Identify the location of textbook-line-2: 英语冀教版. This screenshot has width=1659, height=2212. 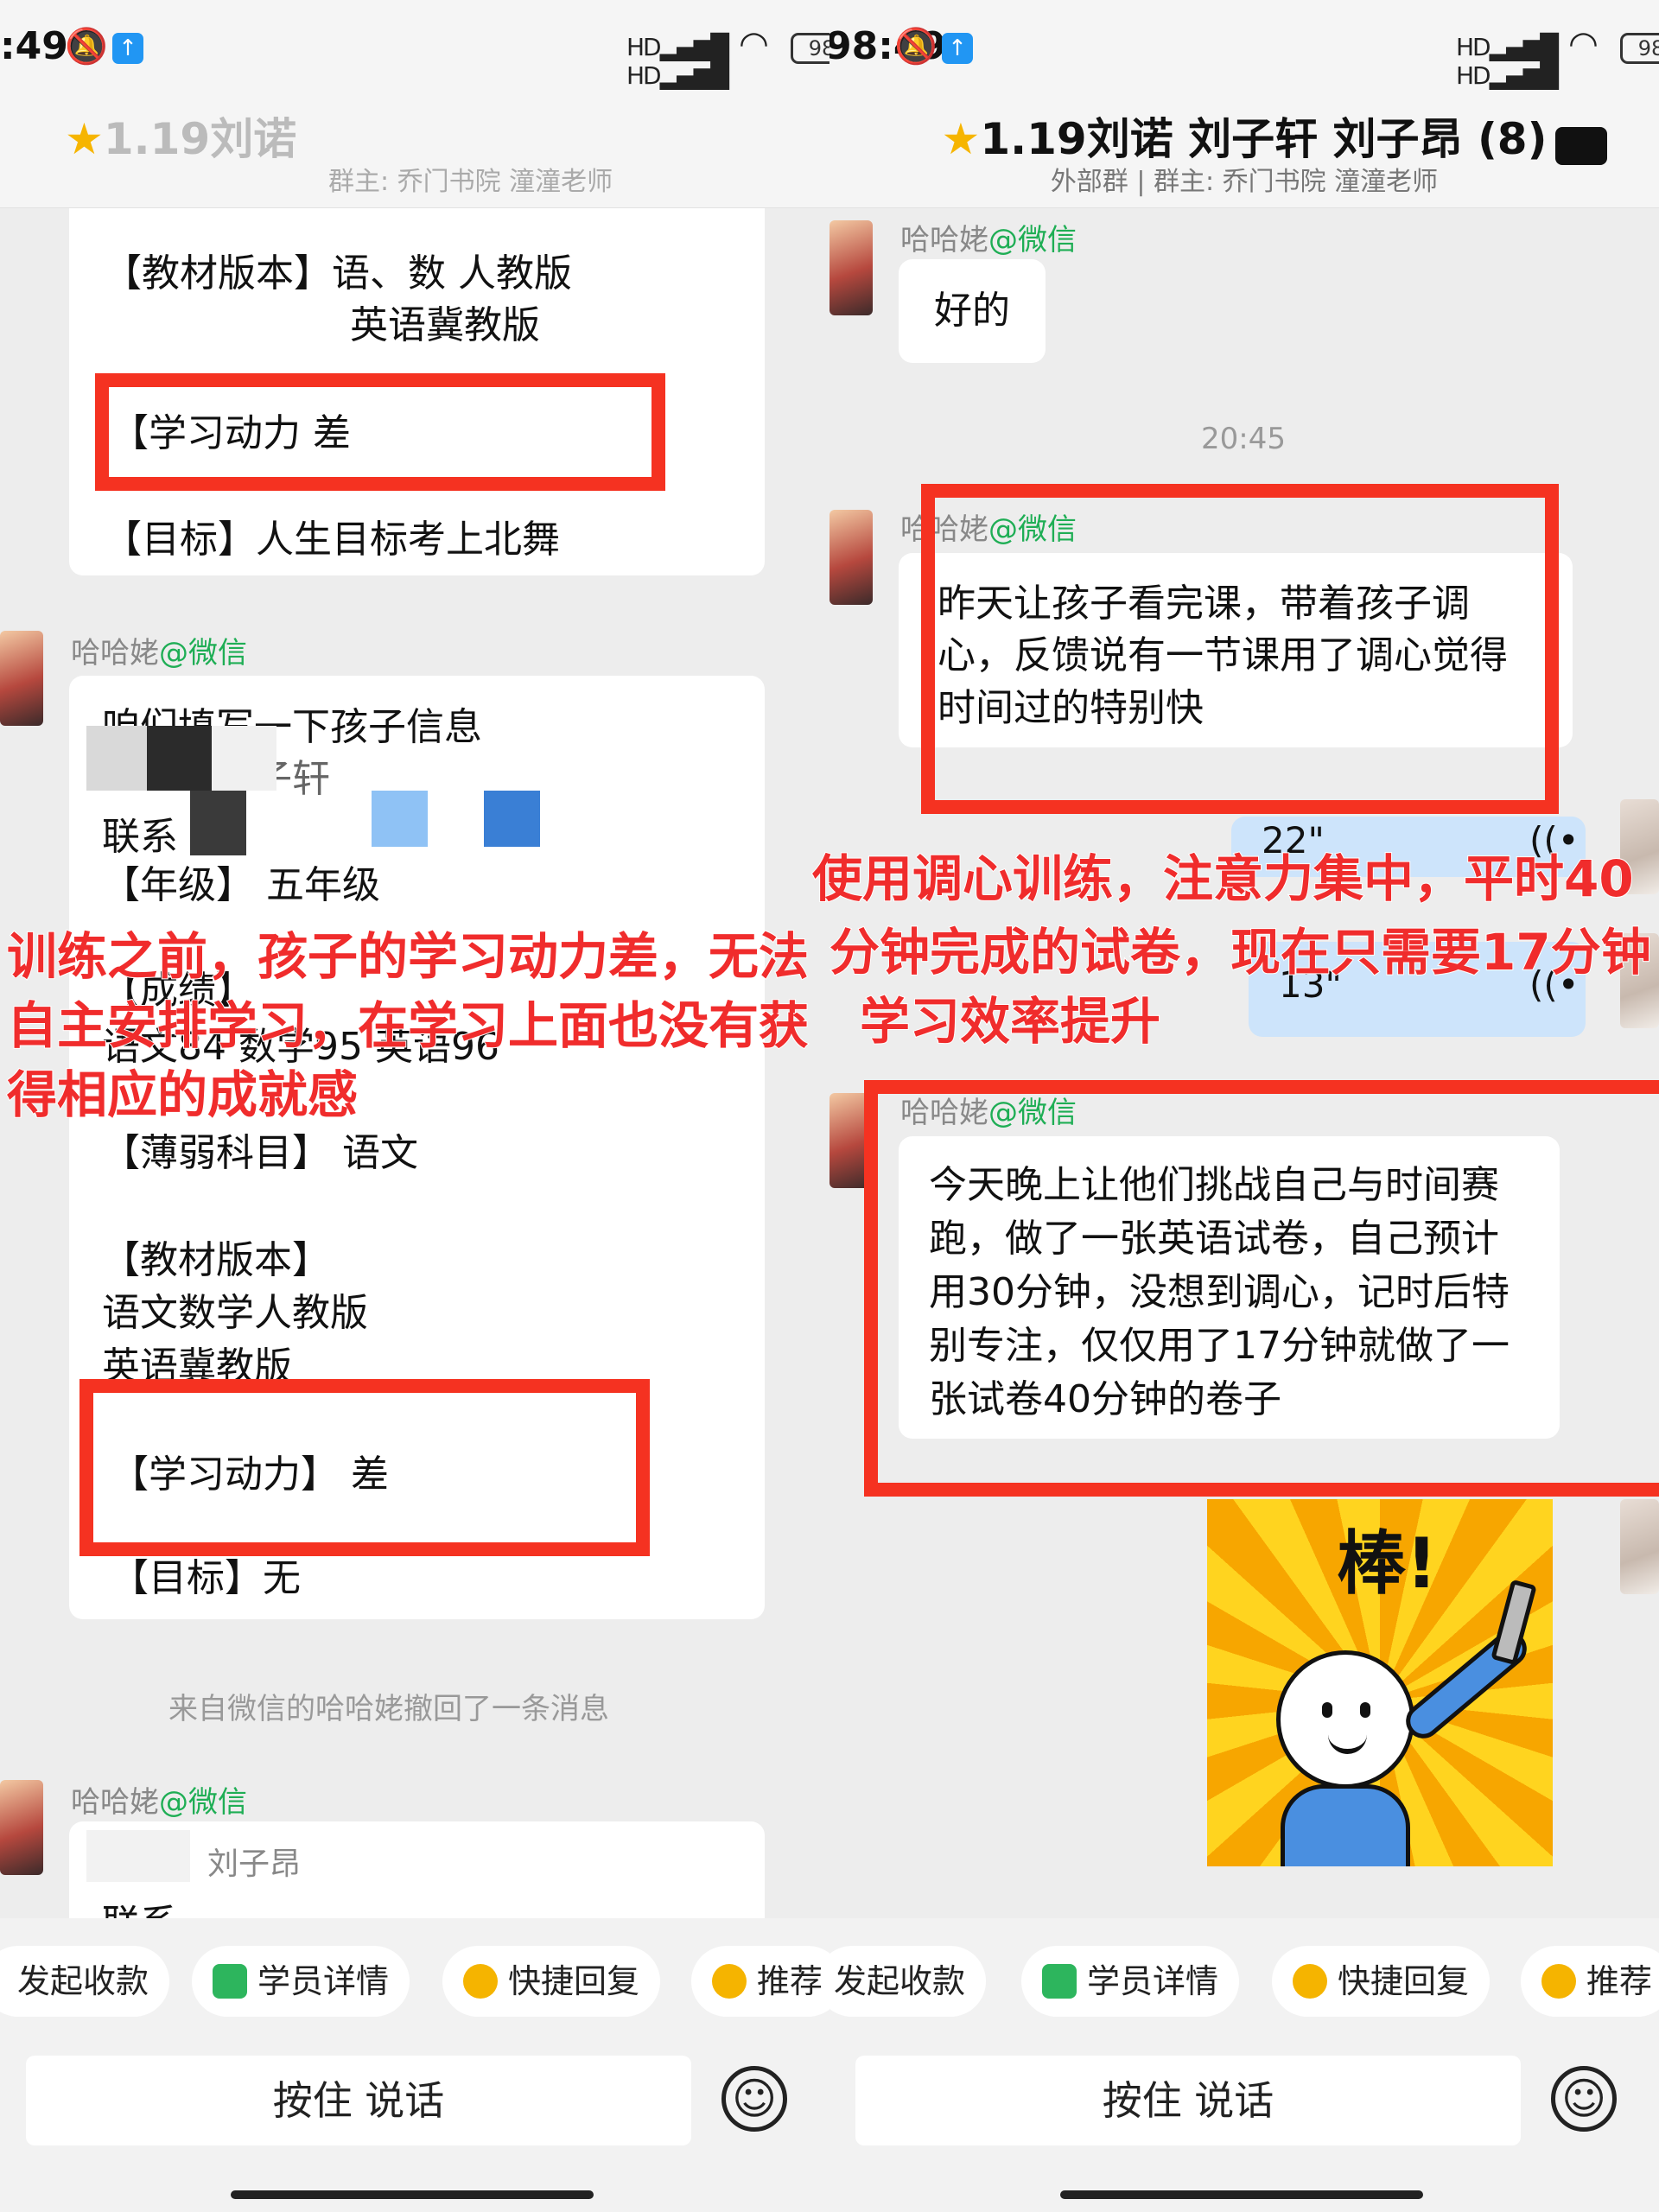
(445, 325).